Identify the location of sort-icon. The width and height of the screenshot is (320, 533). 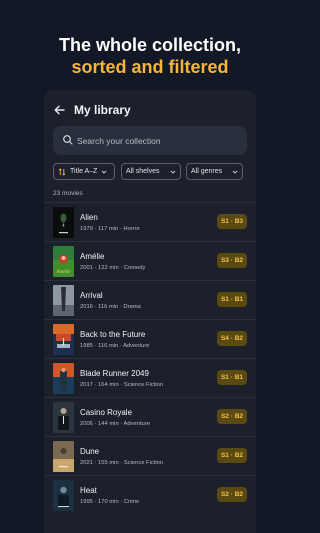
(62, 171).